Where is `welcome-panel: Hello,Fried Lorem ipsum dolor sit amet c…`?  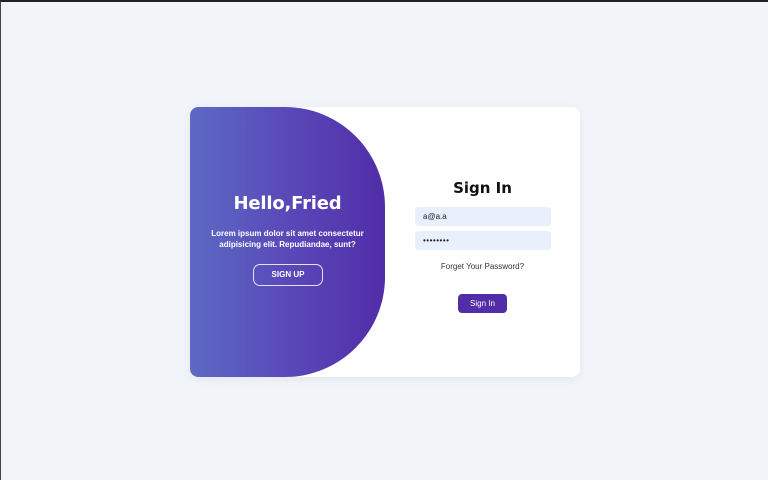 welcome-panel: Hello,Fried Lorem ipsum dolor sit amet c… is located at coordinates (287, 242).